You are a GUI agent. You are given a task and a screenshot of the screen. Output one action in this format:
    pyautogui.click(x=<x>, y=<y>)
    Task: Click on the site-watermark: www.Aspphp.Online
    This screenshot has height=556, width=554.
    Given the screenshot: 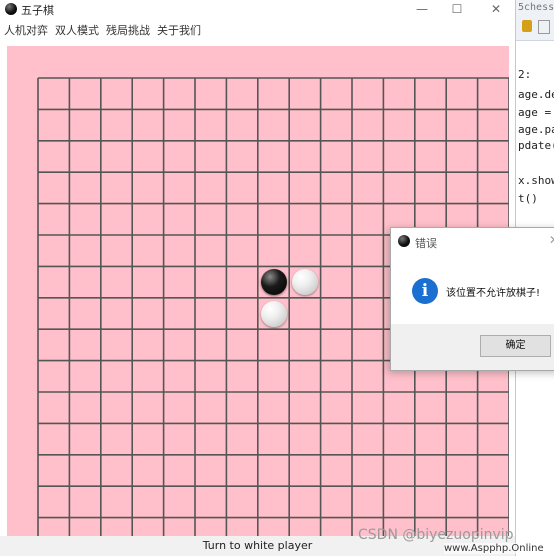 What is the action you would take?
    pyautogui.click(x=494, y=548)
    